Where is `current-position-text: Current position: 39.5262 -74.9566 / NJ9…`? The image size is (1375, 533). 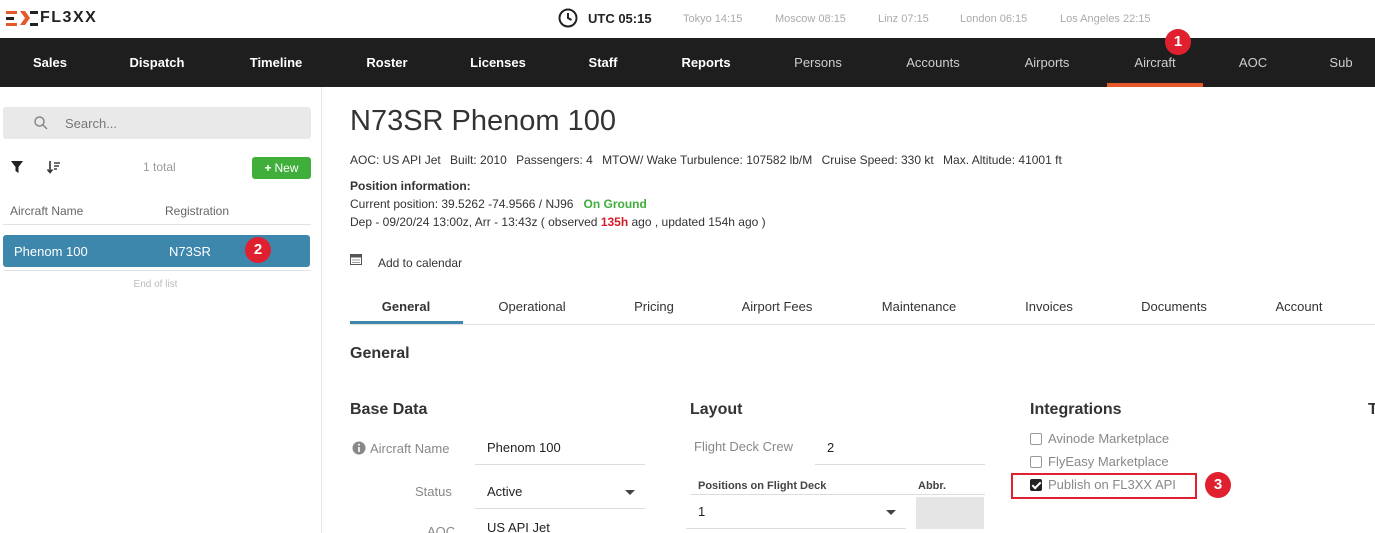 current-position-text: Current position: 39.5262 -74.9566 / NJ9… is located at coordinates (462, 204).